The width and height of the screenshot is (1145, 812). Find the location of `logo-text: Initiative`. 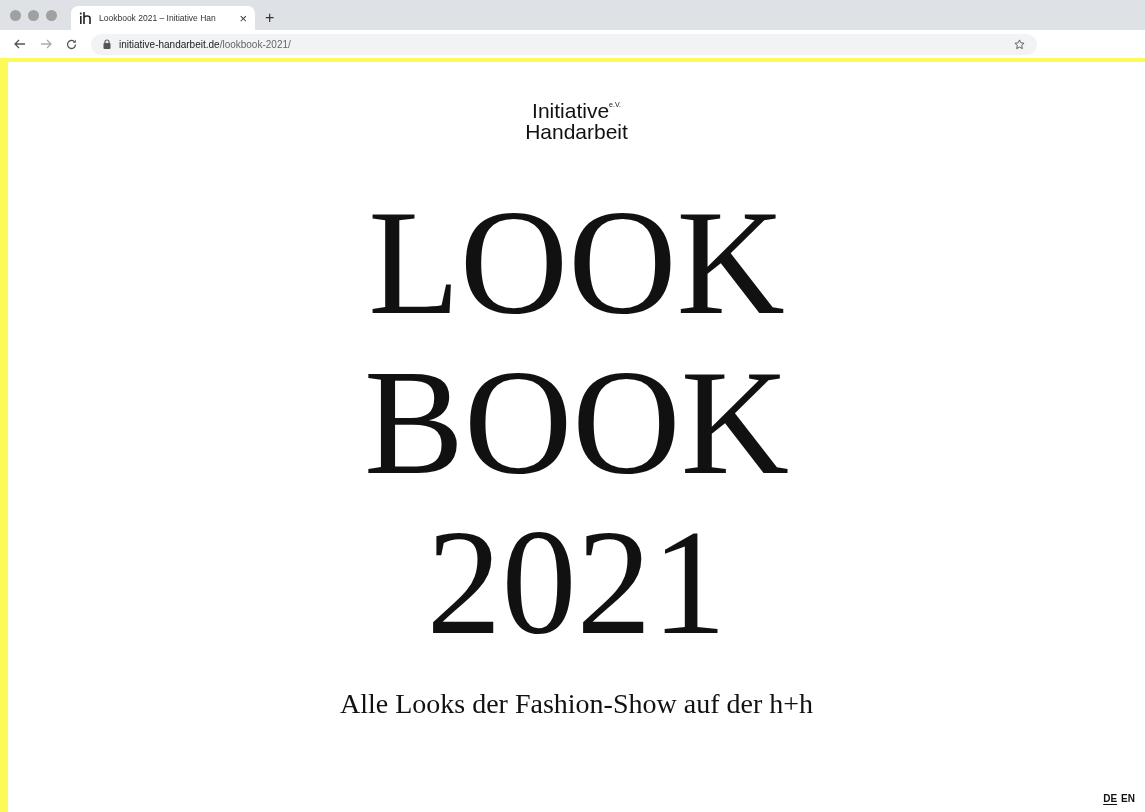

logo-text: Initiative is located at coordinates (571, 110).